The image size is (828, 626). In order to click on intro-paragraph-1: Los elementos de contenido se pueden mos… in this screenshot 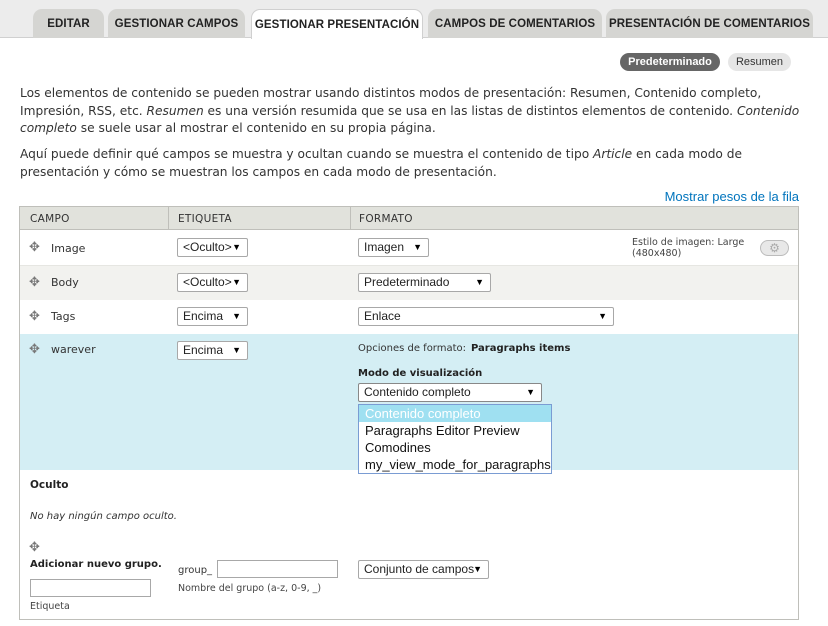, I will do `click(410, 110)`.